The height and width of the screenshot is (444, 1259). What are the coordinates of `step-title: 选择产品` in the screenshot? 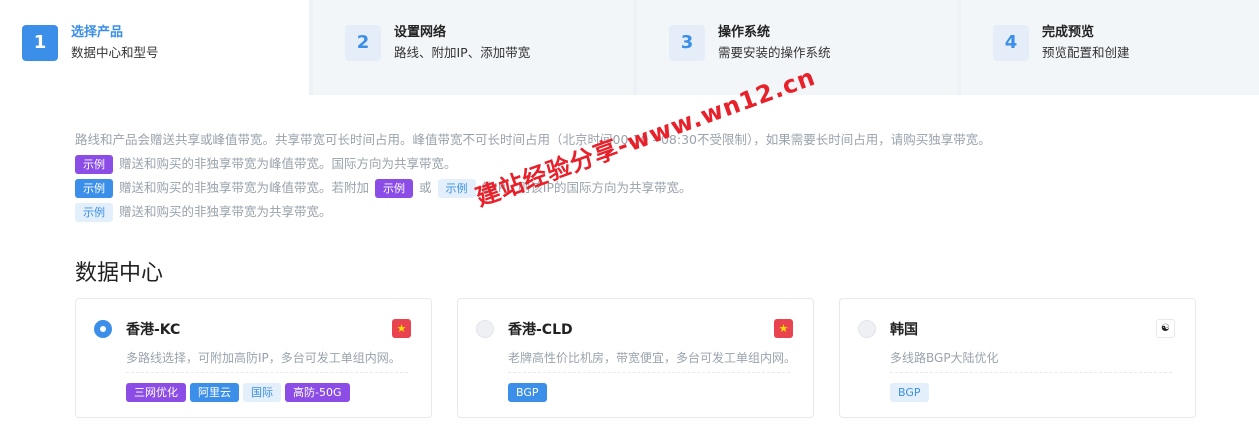 It's located at (97, 32).